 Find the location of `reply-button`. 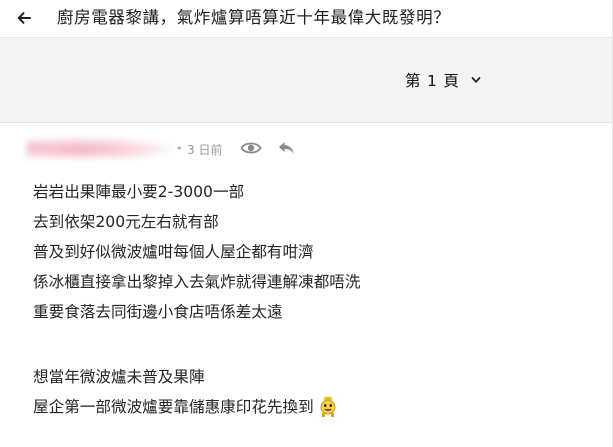

reply-button is located at coordinates (286, 148).